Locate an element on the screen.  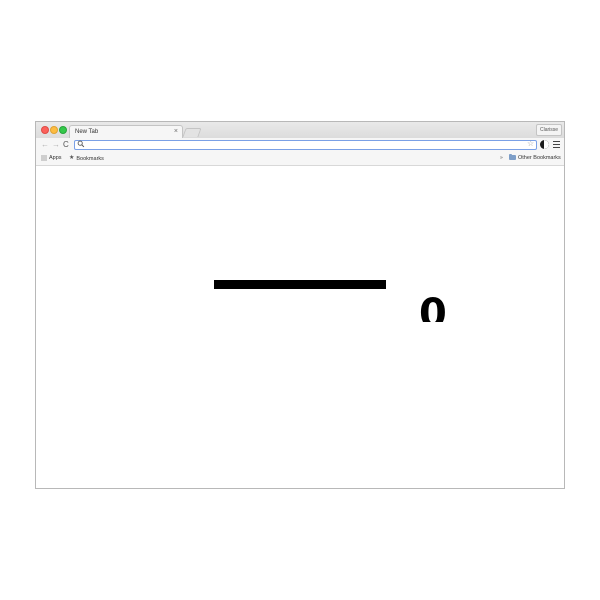
digit-glyph: 0 is located at coordinates (432, 308).